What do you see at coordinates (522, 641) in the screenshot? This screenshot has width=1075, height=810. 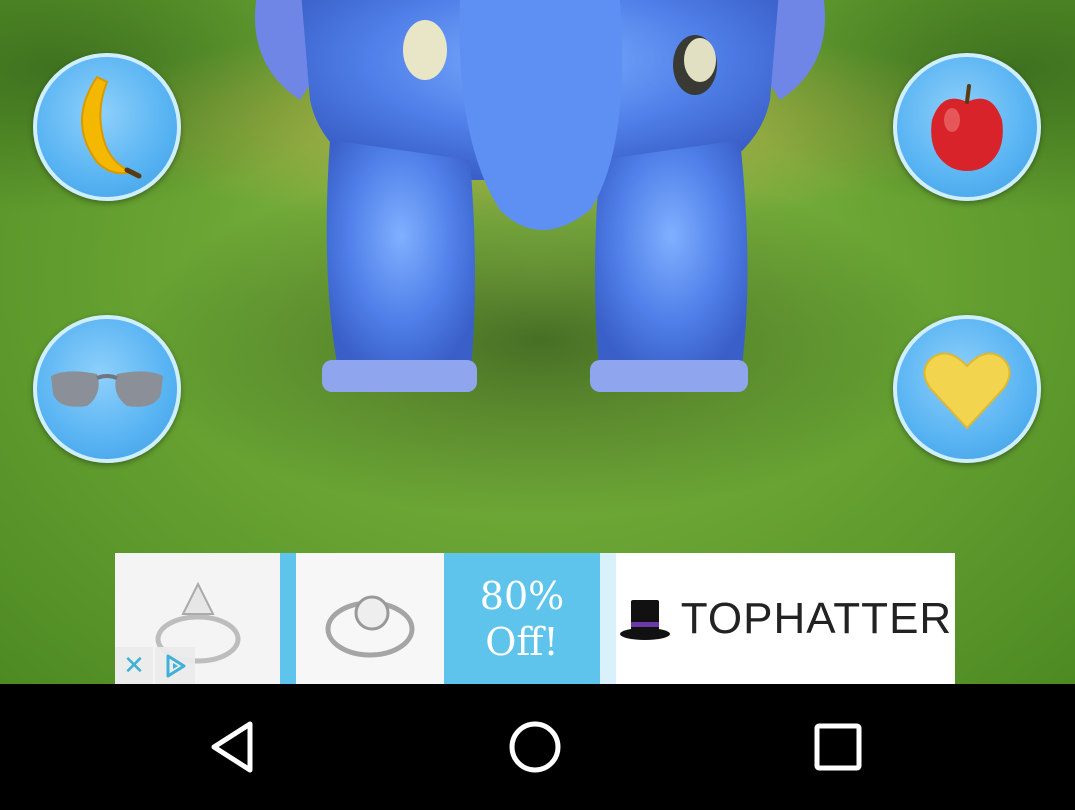 I see `ad-offer-text: Off!` at bounding box center [522, 641].